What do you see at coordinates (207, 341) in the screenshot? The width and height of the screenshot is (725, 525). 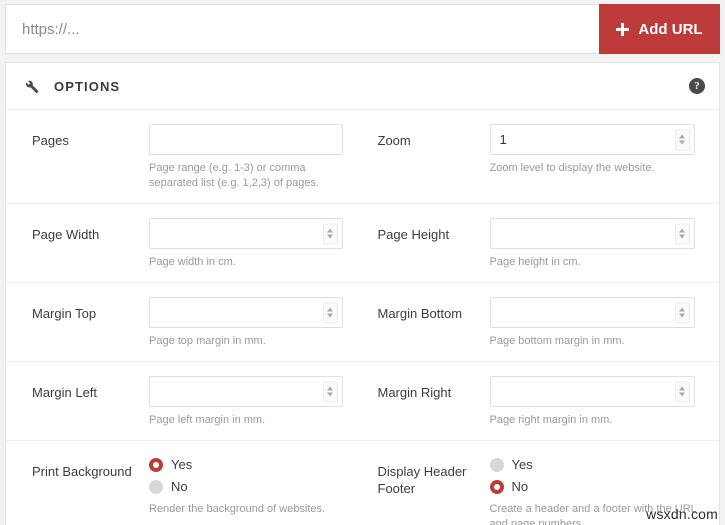 I see `help-text-margin-top: Page top margin in mm.` at bounding box center [207, 341].